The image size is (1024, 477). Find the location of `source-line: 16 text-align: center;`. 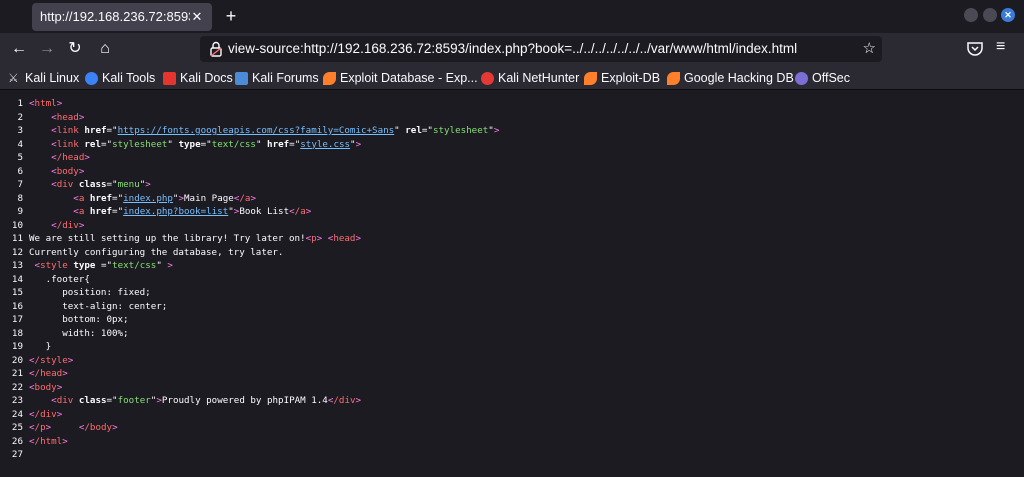

source-line: 16 text-align: center; is located at coordinates (89, 306).